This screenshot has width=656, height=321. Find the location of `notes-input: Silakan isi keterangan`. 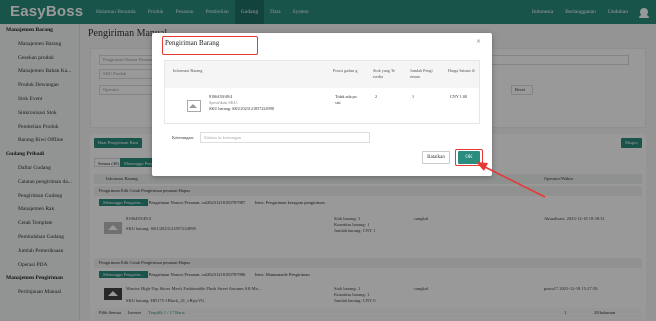

notes-input: Silakan isi keterangan is located at coordinates (285, 137).